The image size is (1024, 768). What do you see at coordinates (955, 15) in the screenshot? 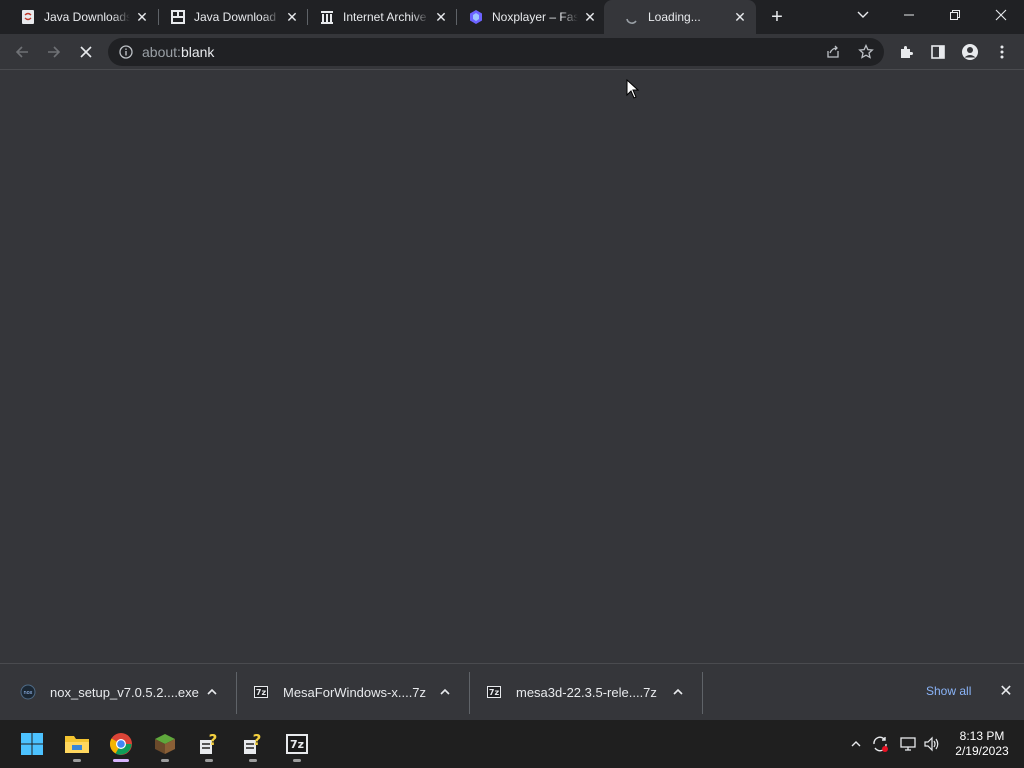
I see `restore-button` at bounding box center [955, 15].